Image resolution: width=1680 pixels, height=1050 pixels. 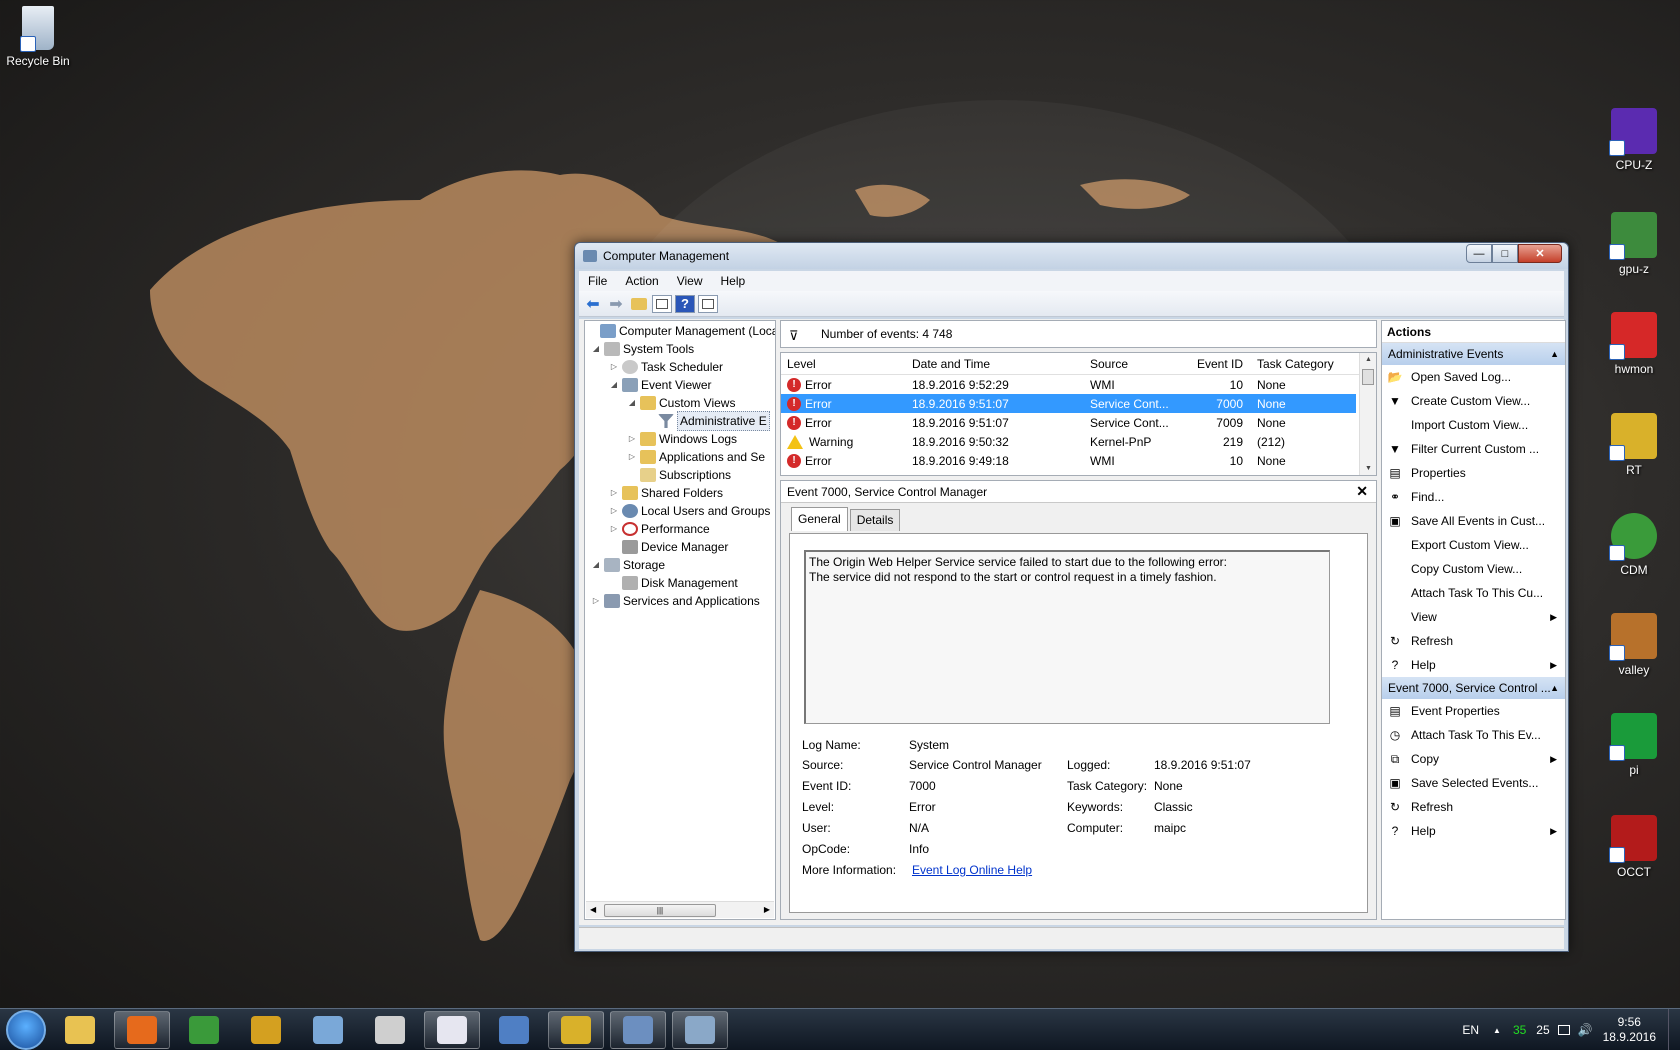 What do you see at coordinates (1131, 364) in the screenshot?
I see `column-header-source: Source` at bounding box center [1131, 364].